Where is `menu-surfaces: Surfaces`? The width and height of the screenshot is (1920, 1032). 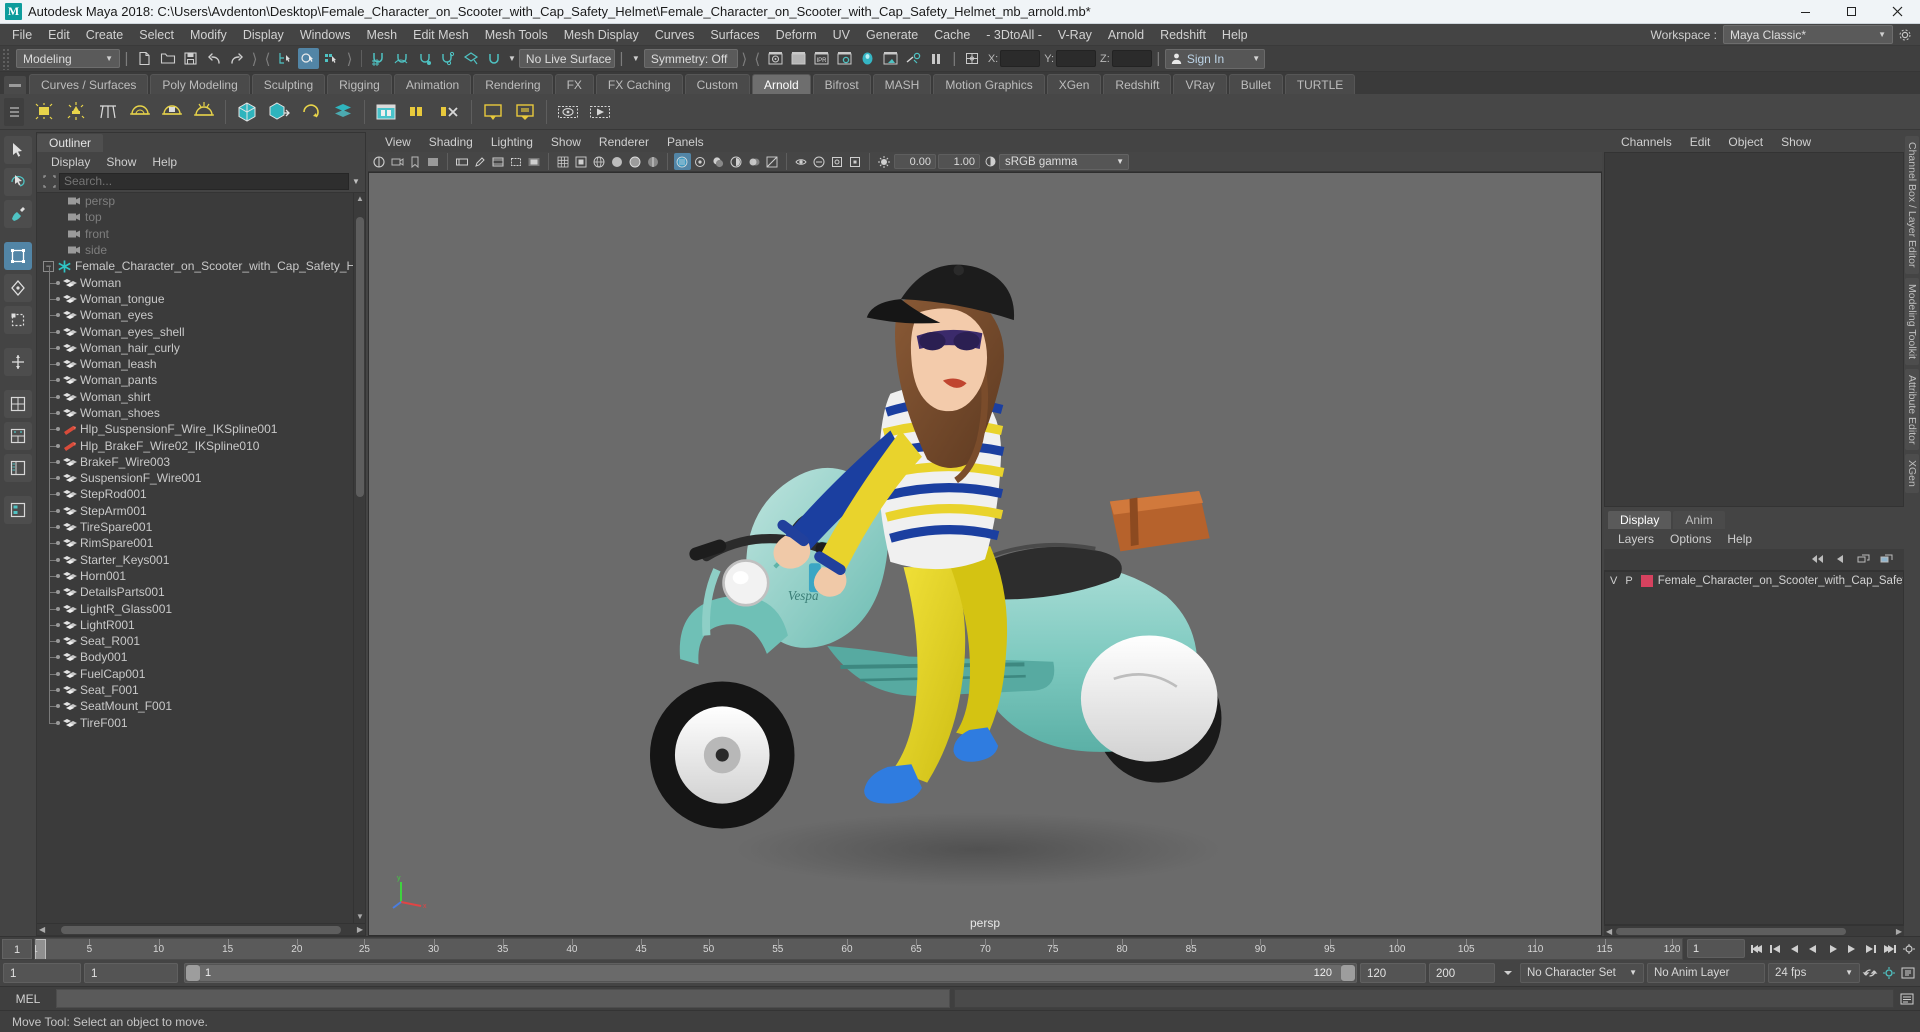
menu-surfaces: Surfaces is located at coordinates (734, 35).